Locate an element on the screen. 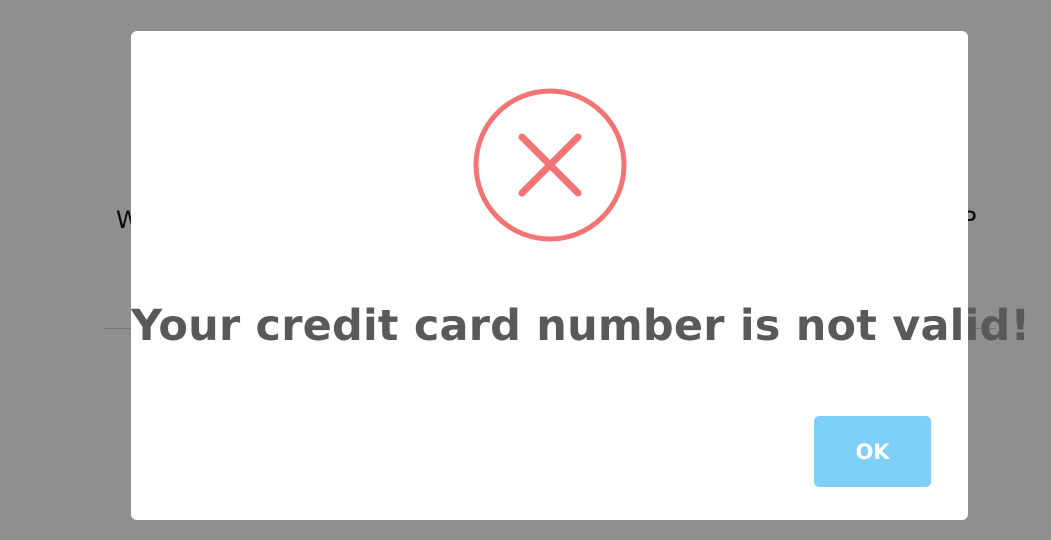 The width and height of the screenshot is (1051, 540). error-x-circle-icon is located at coordinates (550, 165).